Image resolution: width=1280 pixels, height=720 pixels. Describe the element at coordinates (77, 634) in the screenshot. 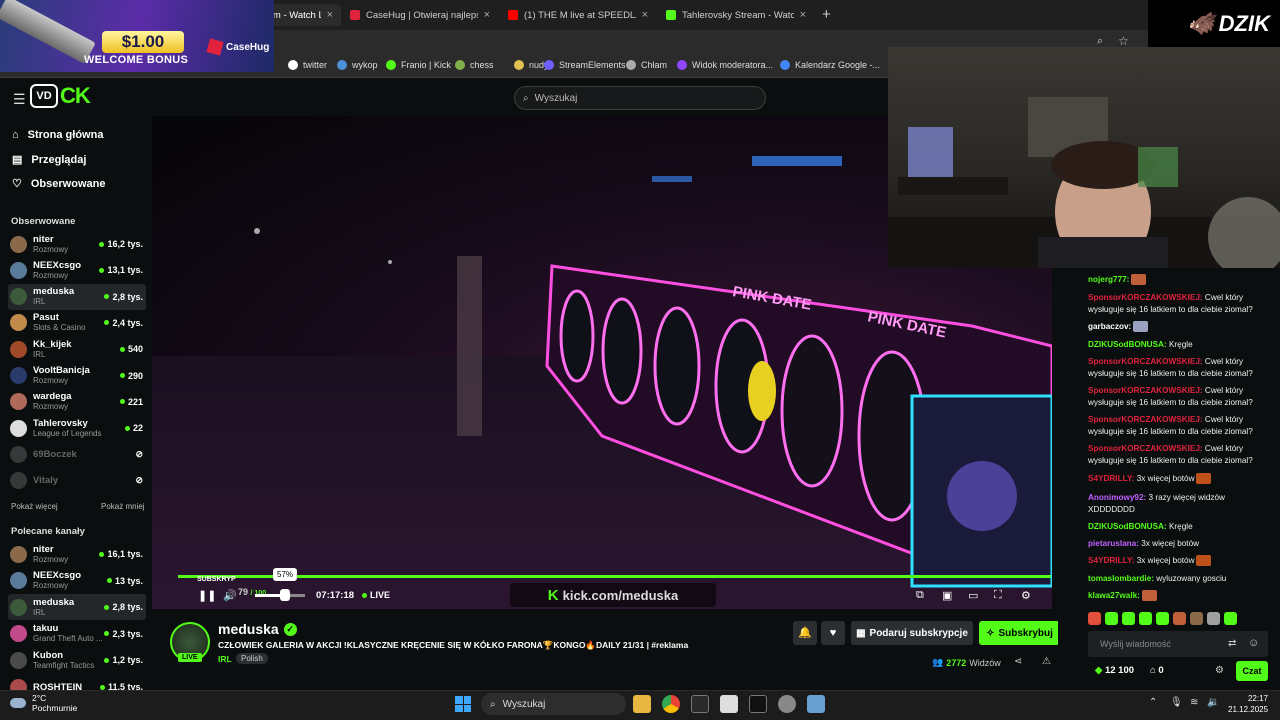

I see `sidebar-channel: takuu Grand Theft Auto ... 2,3 tys.` at that location.